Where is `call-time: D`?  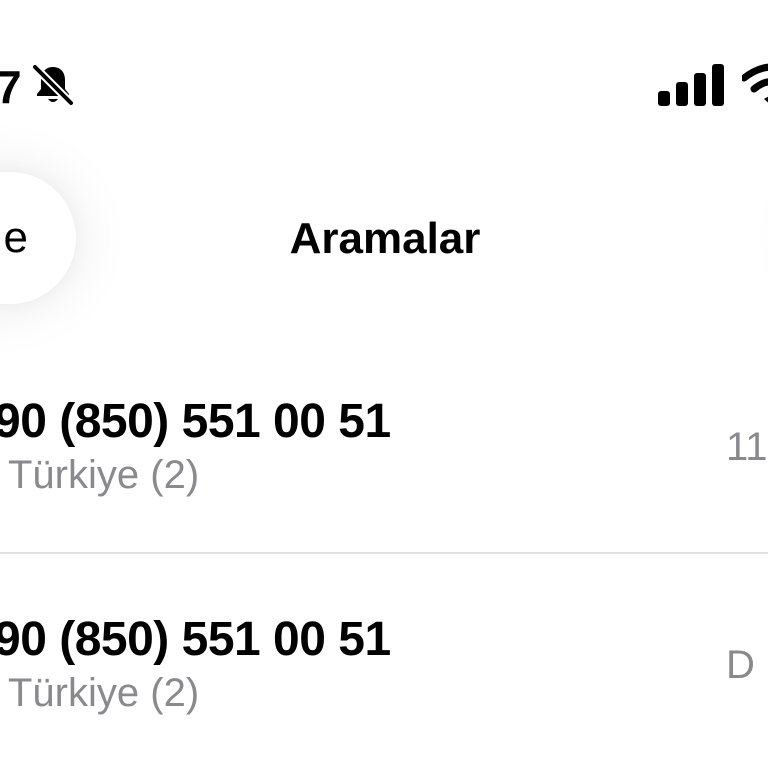
call-time: D is located at coordinates (740, 665).